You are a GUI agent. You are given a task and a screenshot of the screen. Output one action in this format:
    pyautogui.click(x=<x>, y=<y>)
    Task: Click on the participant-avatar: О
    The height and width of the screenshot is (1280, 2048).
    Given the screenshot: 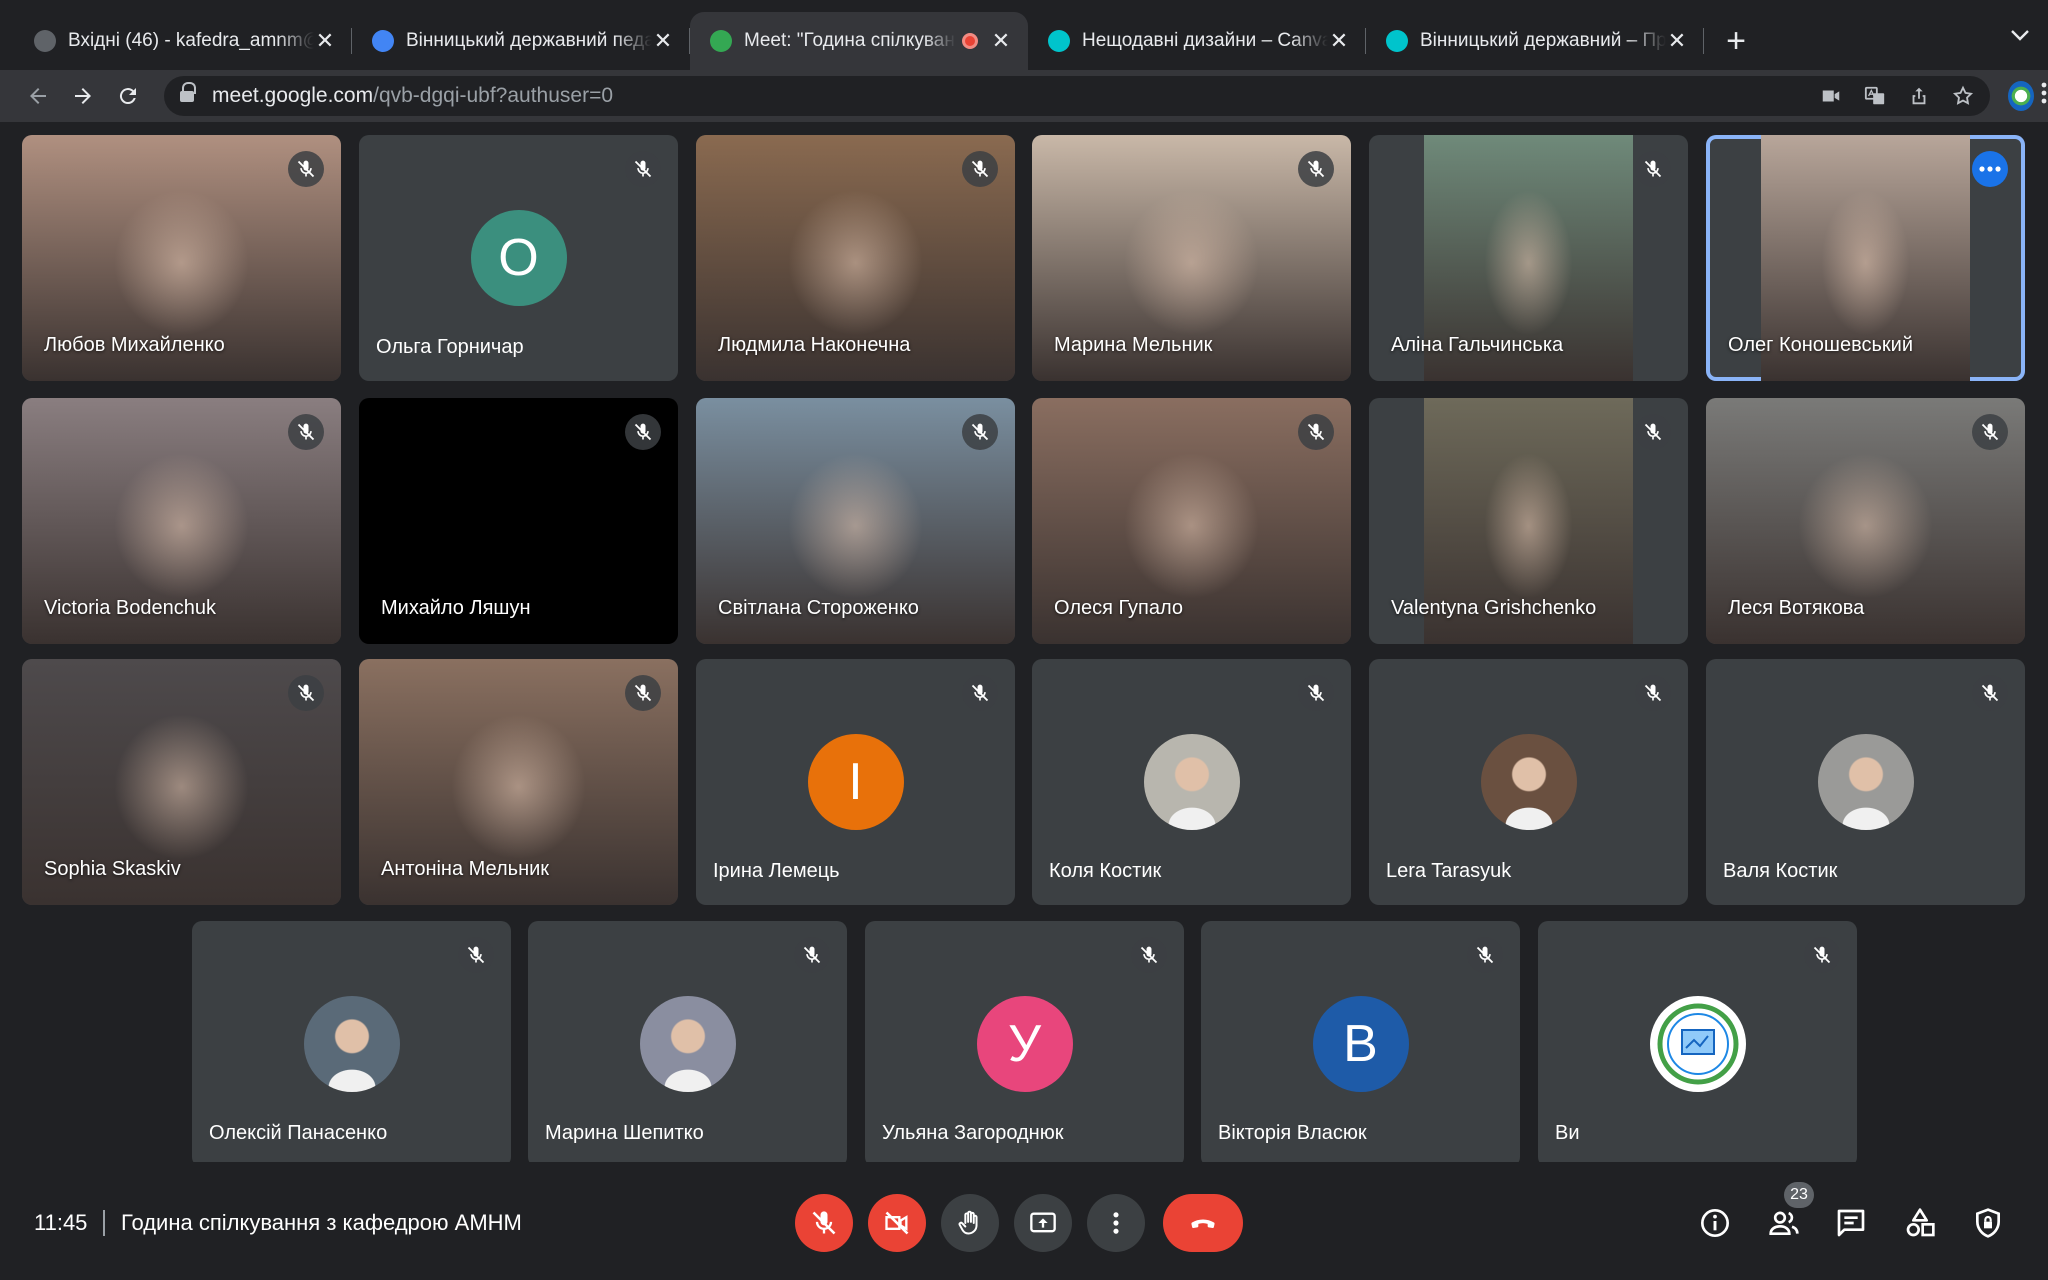 What is the action you would take?
    pyautogui.click(x=518, y=258)
    